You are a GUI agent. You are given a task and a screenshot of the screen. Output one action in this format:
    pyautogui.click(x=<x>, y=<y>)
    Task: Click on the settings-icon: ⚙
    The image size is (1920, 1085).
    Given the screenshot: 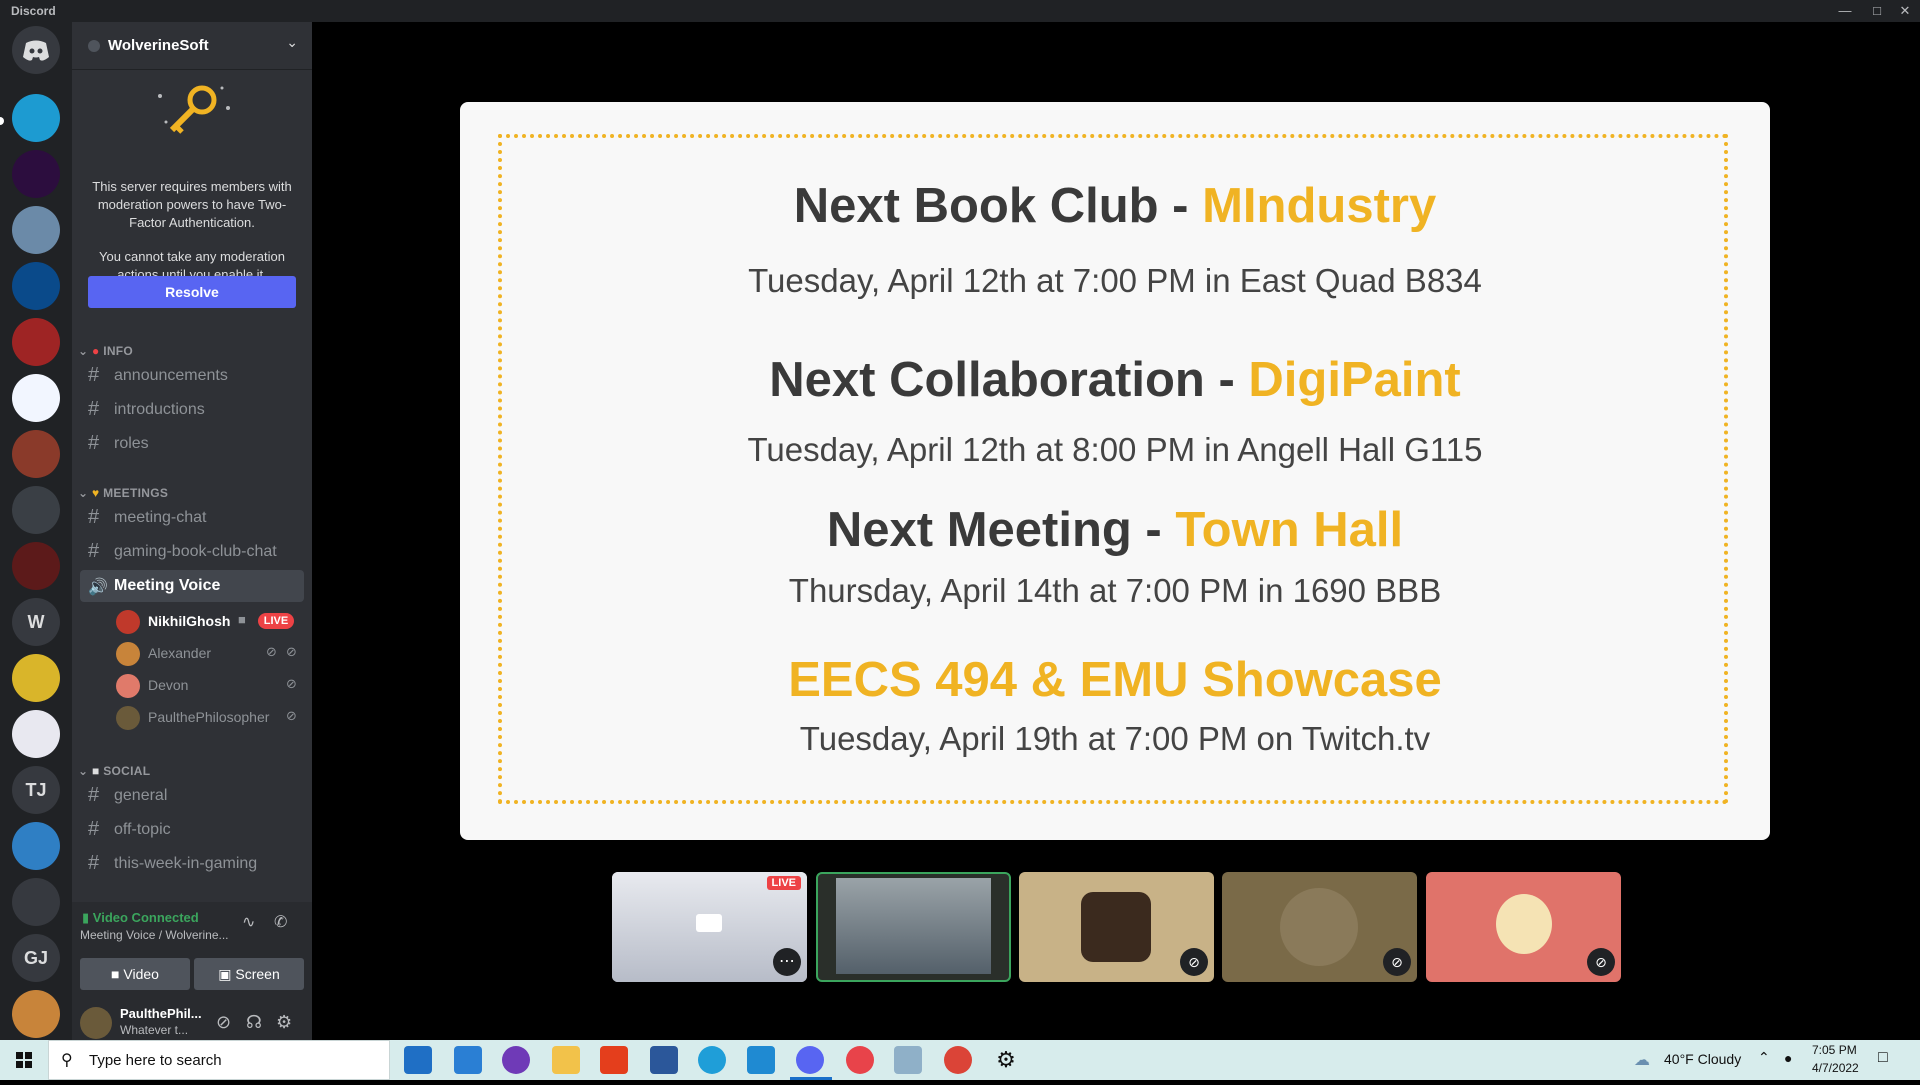 What is the action you would take?
    pyautogui.click(x=1006, y=1060)
    